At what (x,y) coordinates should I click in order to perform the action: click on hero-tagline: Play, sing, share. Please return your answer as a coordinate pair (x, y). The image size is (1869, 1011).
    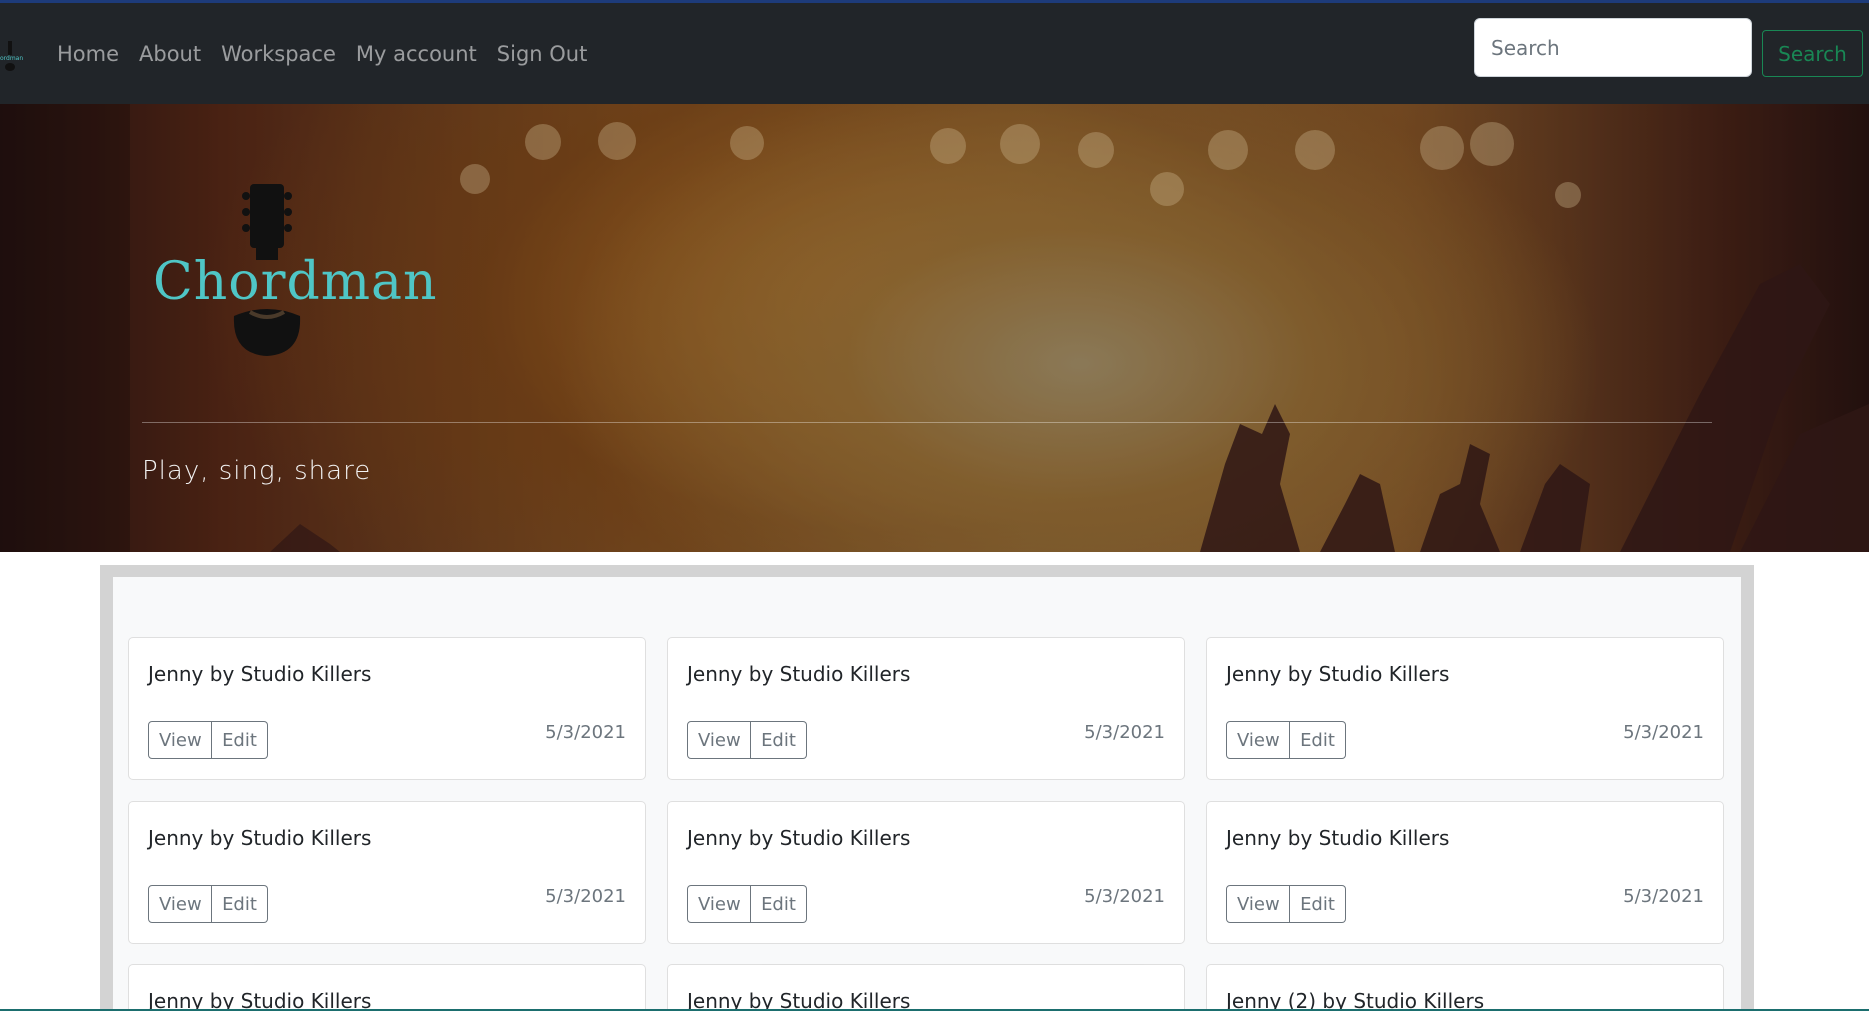
    Looking at the image, I should click on (257, 471).